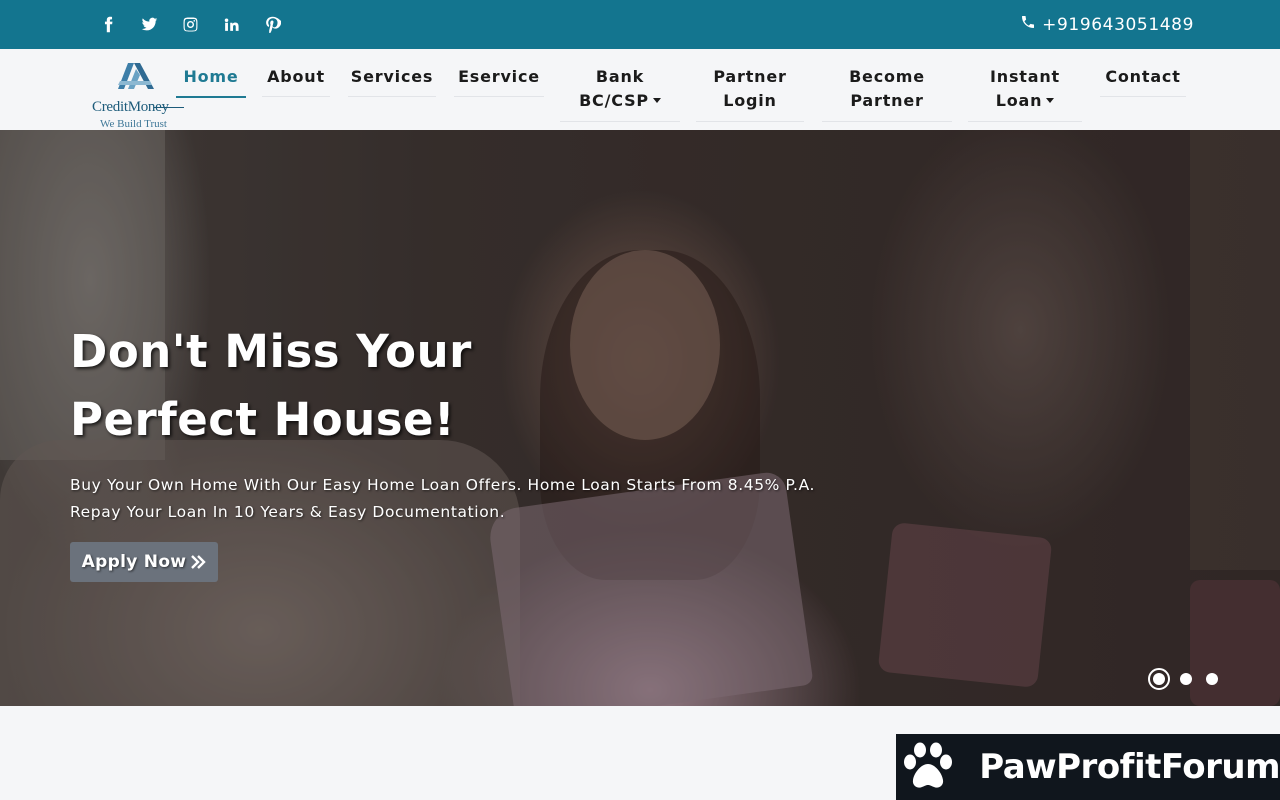  What do you see at coordinates (499, 76) in the screenshot?
I see `nav-label: Eservice` at bounding box center [499, 76].